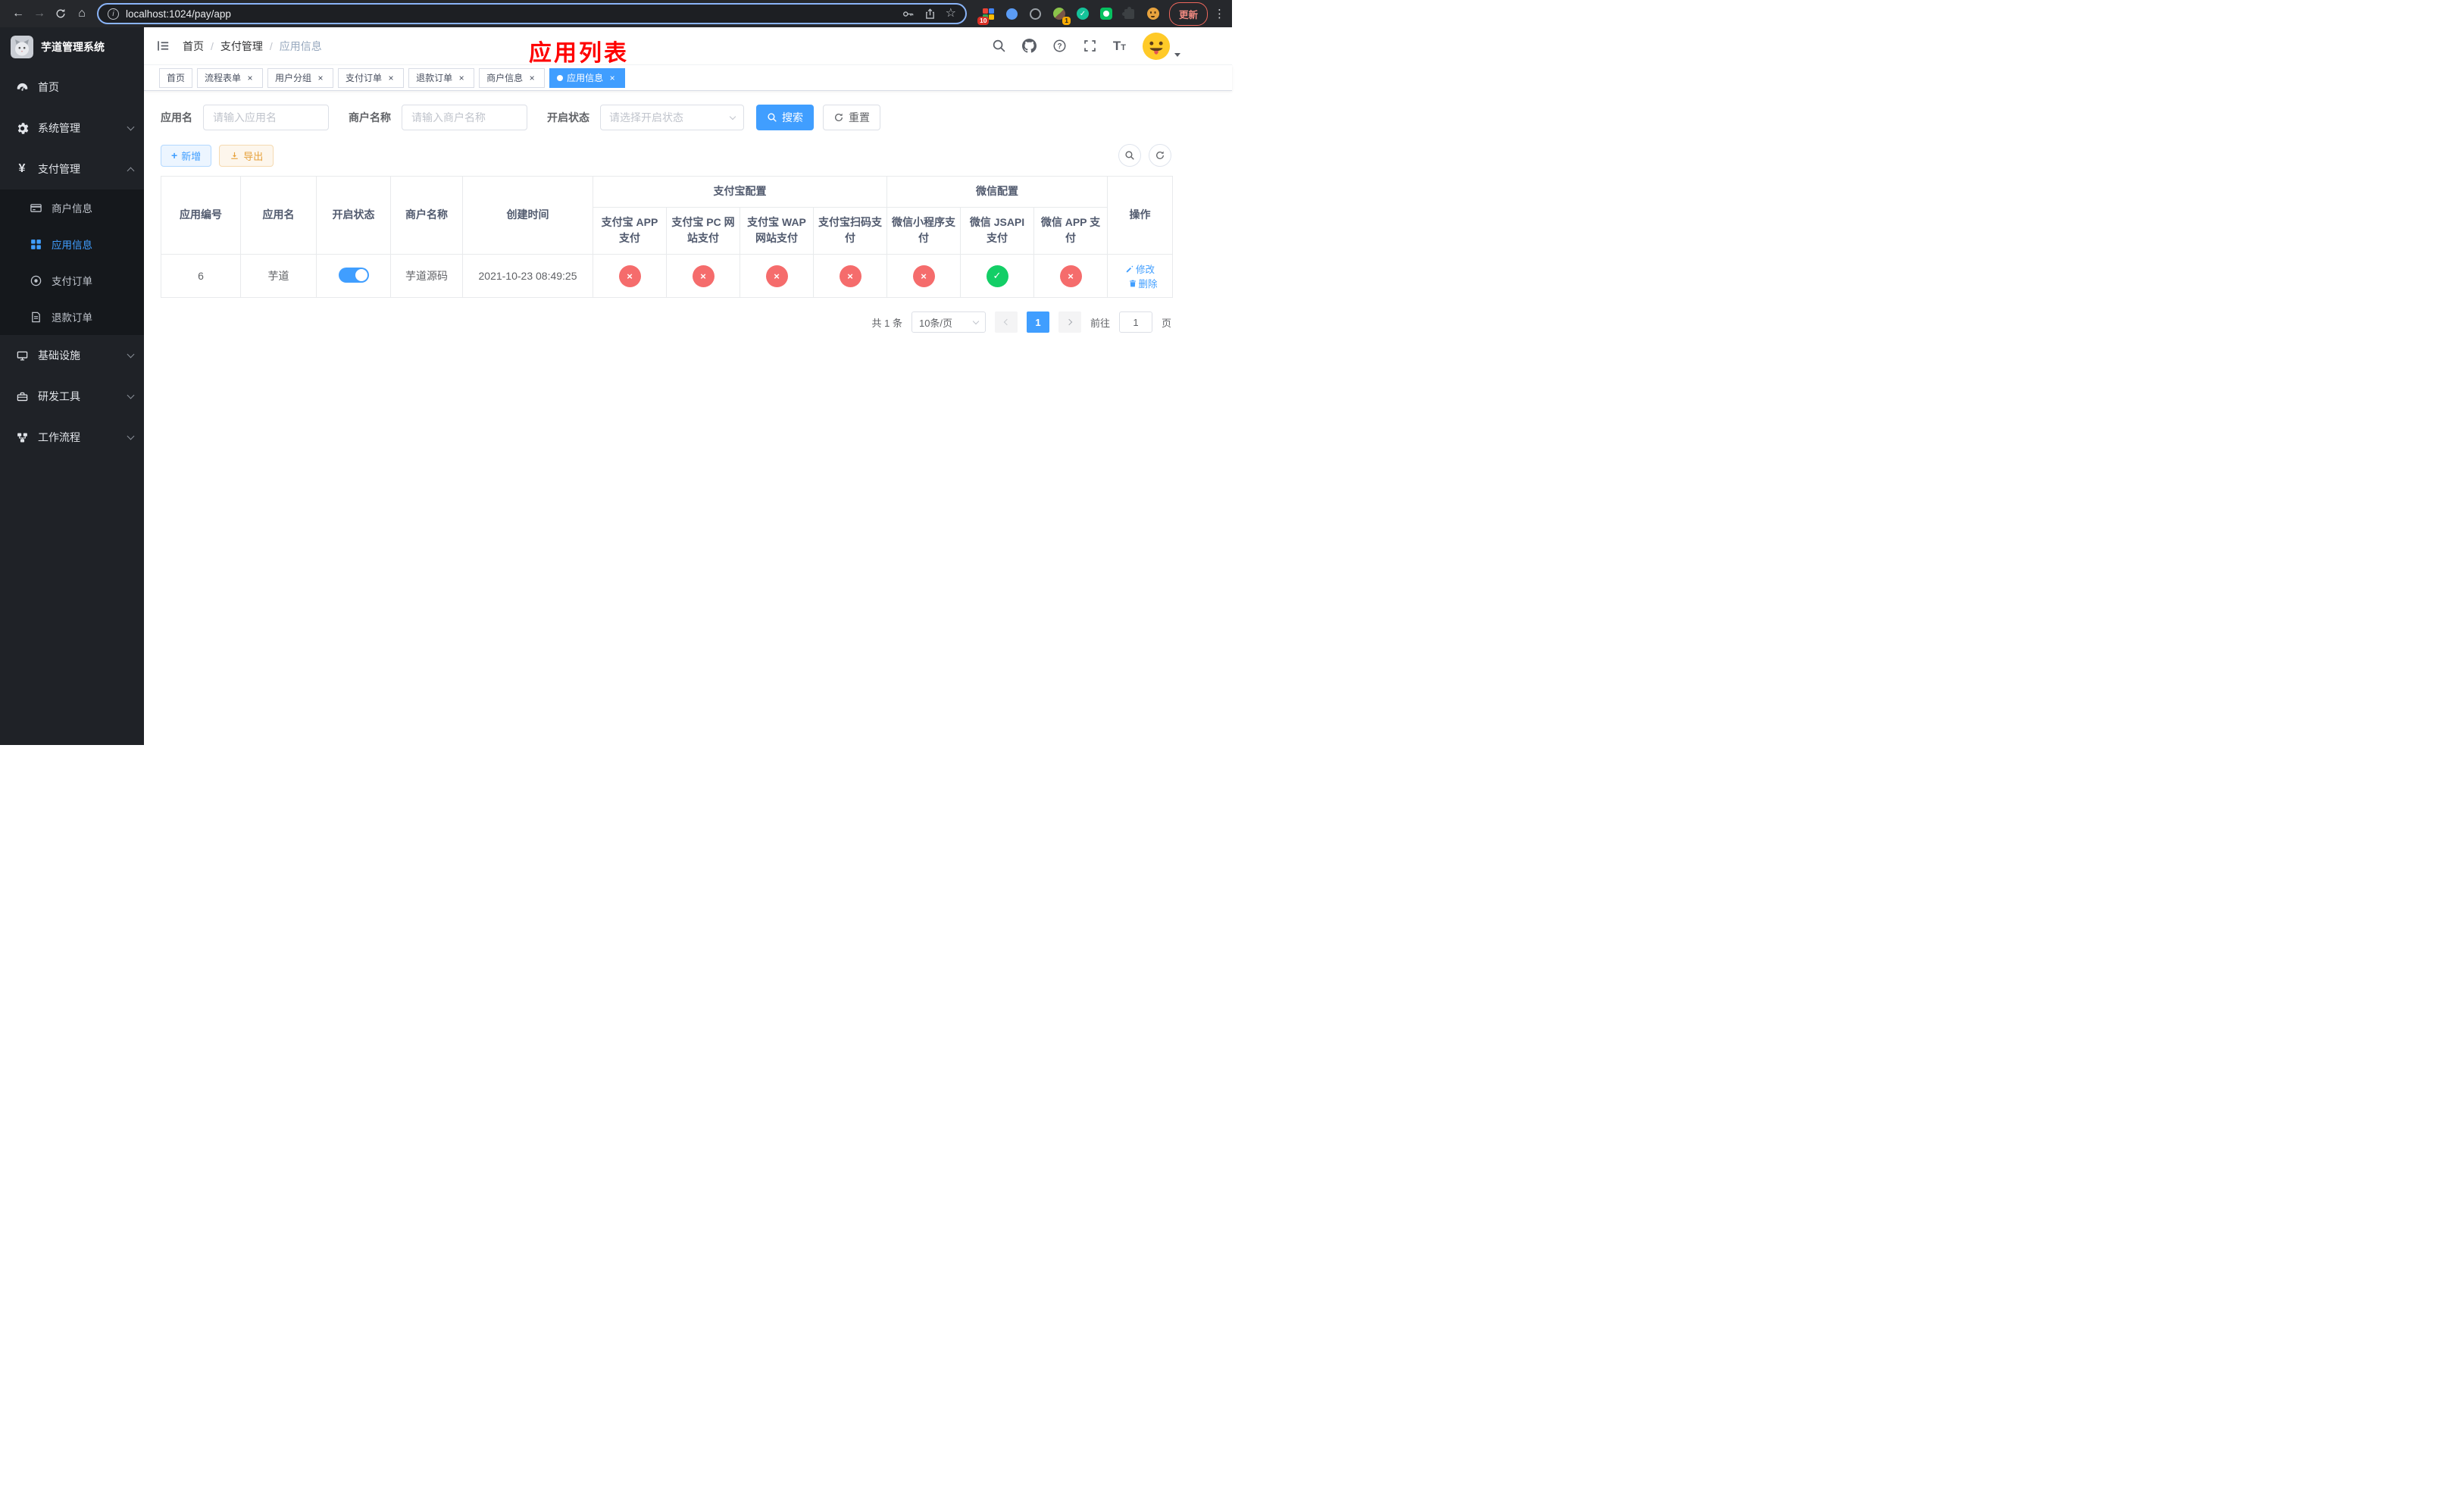 The width and height of the screenshot is (2464, 1490). Describe the element at coordinates (1160, 155) in the screenshot. I see `refresh-table-button` at that location.